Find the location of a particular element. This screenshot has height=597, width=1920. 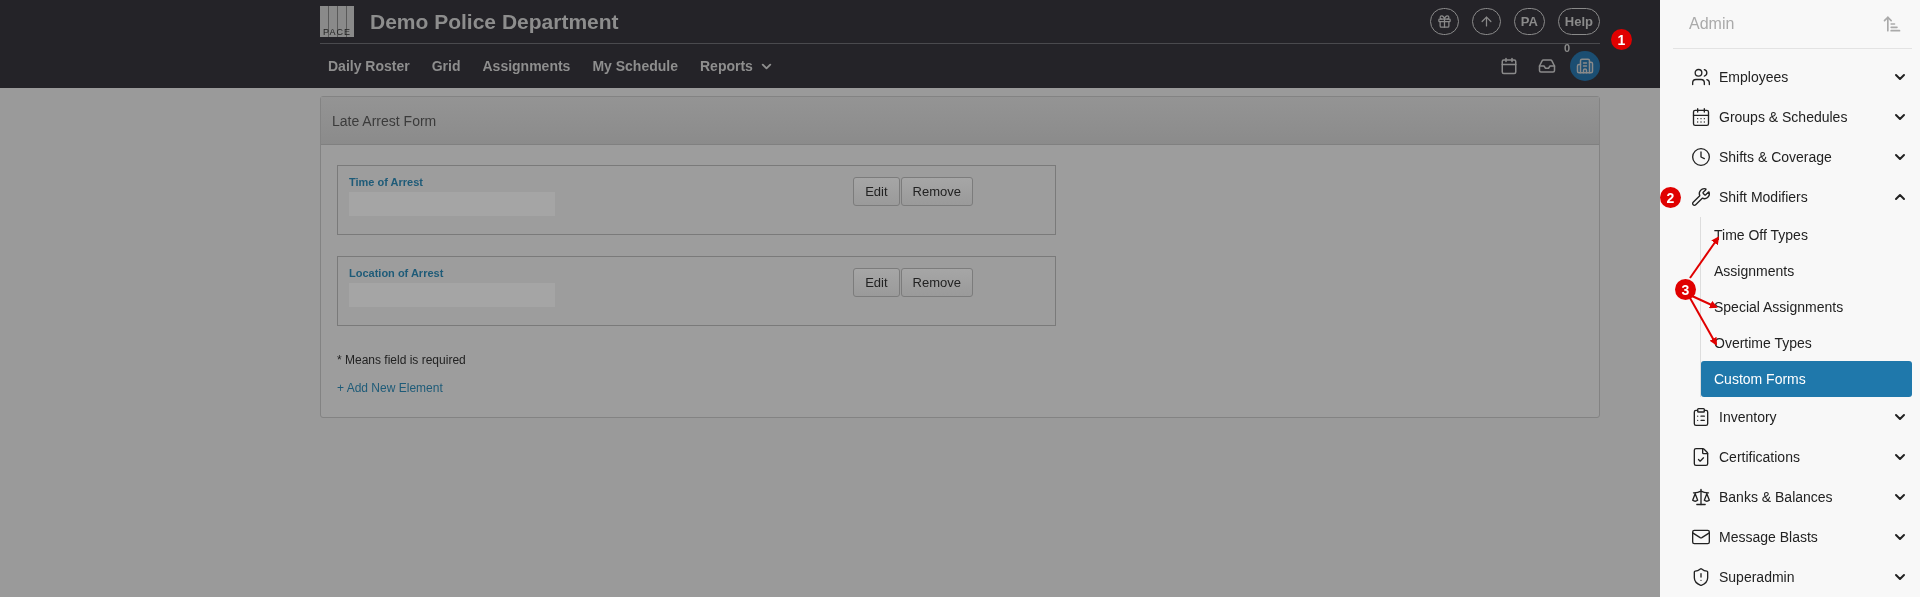

tools-icon is located at coordinates (1701, 197).